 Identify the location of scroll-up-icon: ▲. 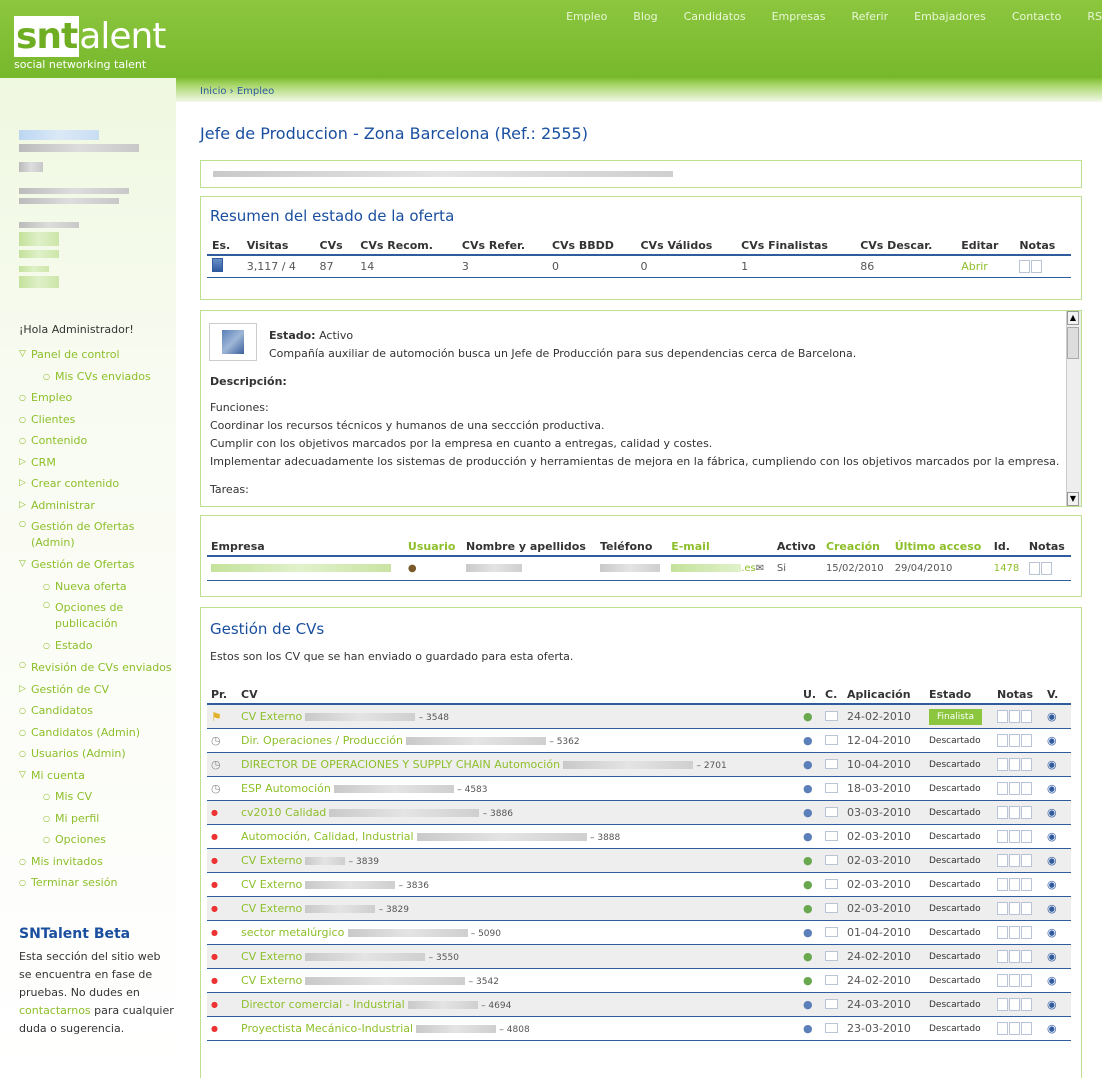
(1073, 318).